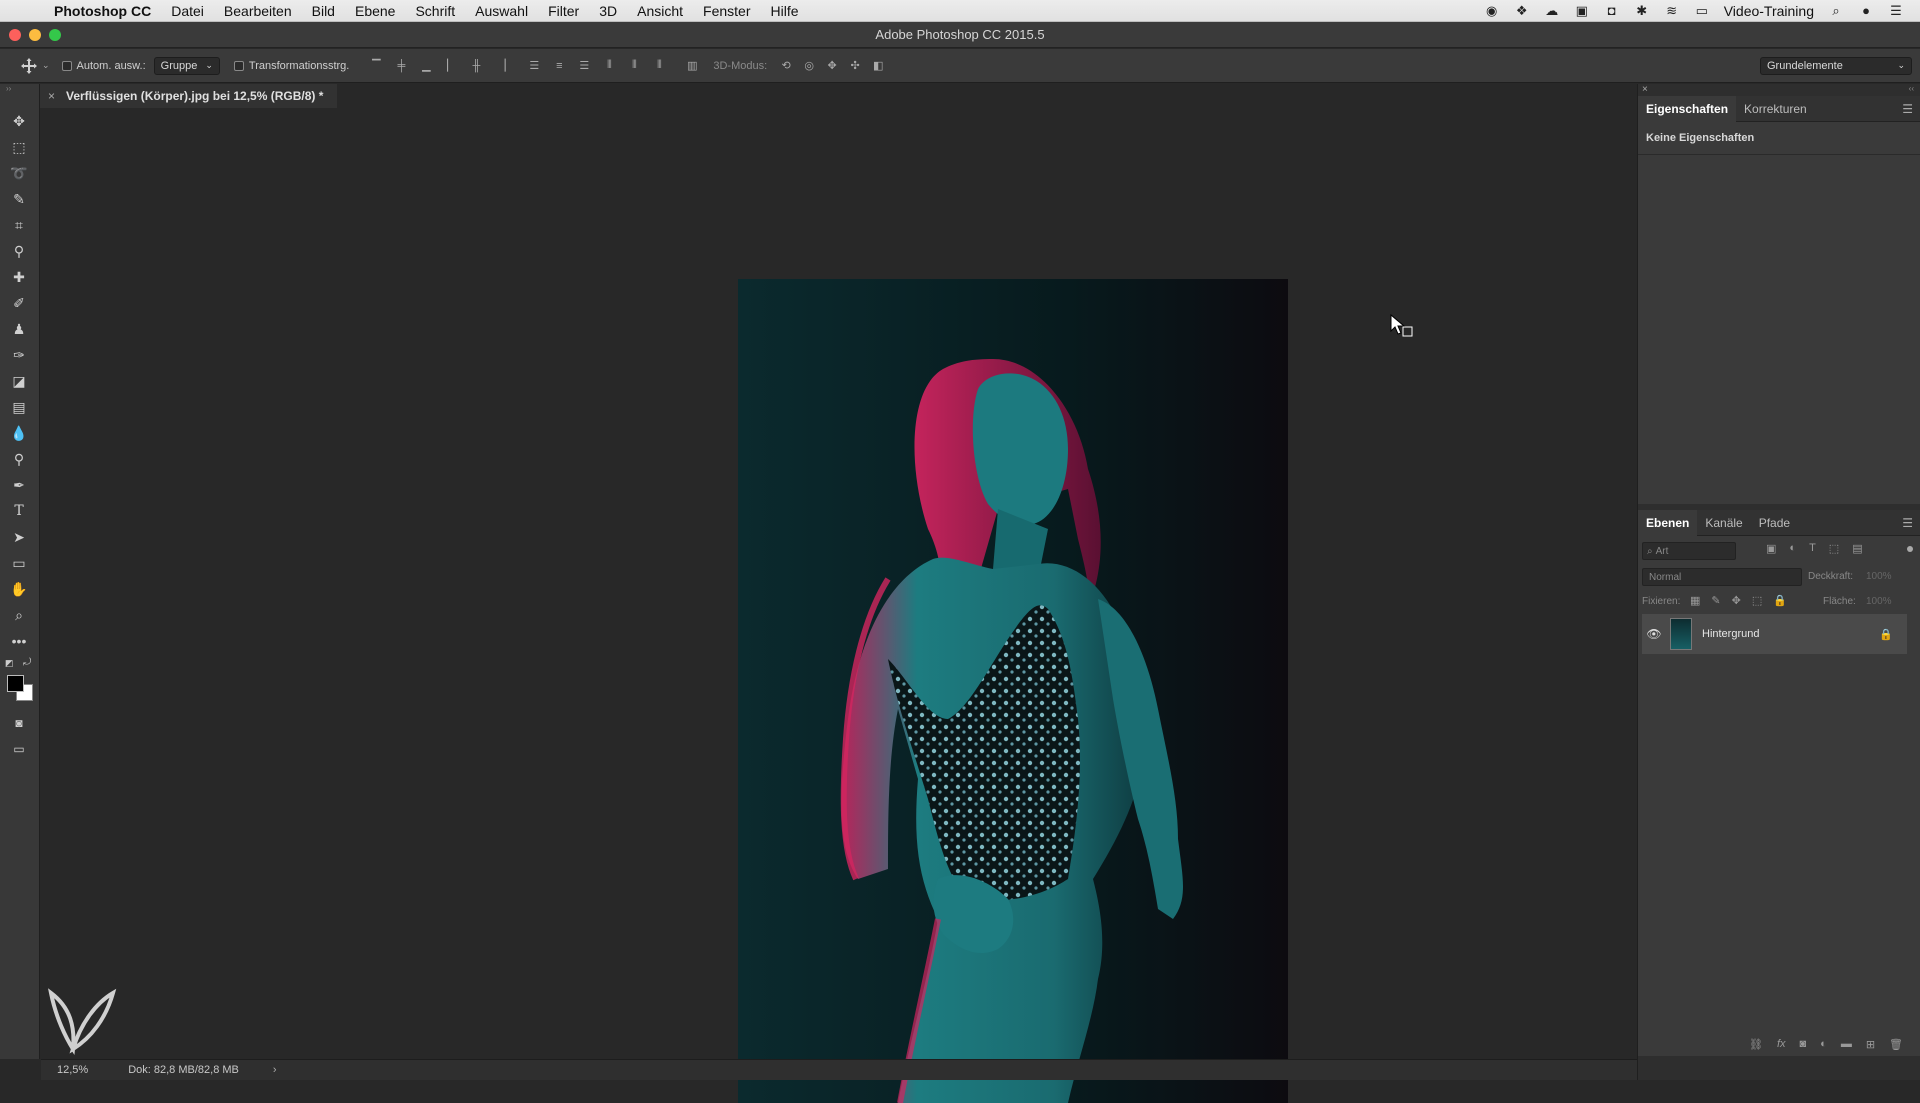  What do you see at coordinates (19, 537) in the screenshot?
I see `path-selection-tool-icon: ➤` at bounding box center [19, 537].